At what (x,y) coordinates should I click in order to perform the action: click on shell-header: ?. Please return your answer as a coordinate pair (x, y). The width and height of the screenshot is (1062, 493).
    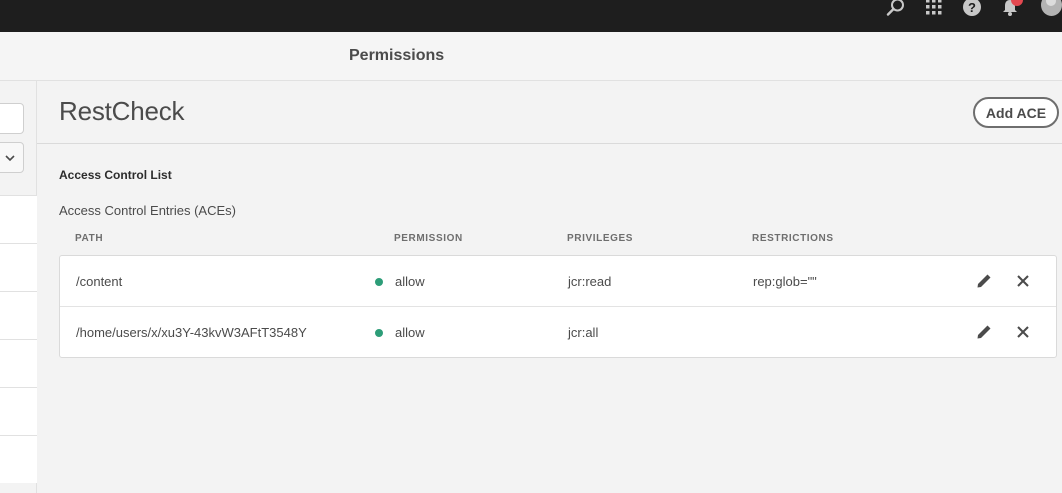
    Looking at the image, I should click on (531, 16).